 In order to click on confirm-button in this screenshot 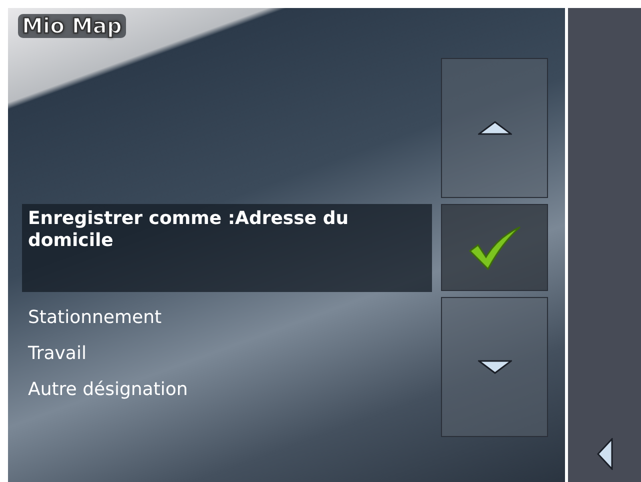, I will do `click(494, 247)`.